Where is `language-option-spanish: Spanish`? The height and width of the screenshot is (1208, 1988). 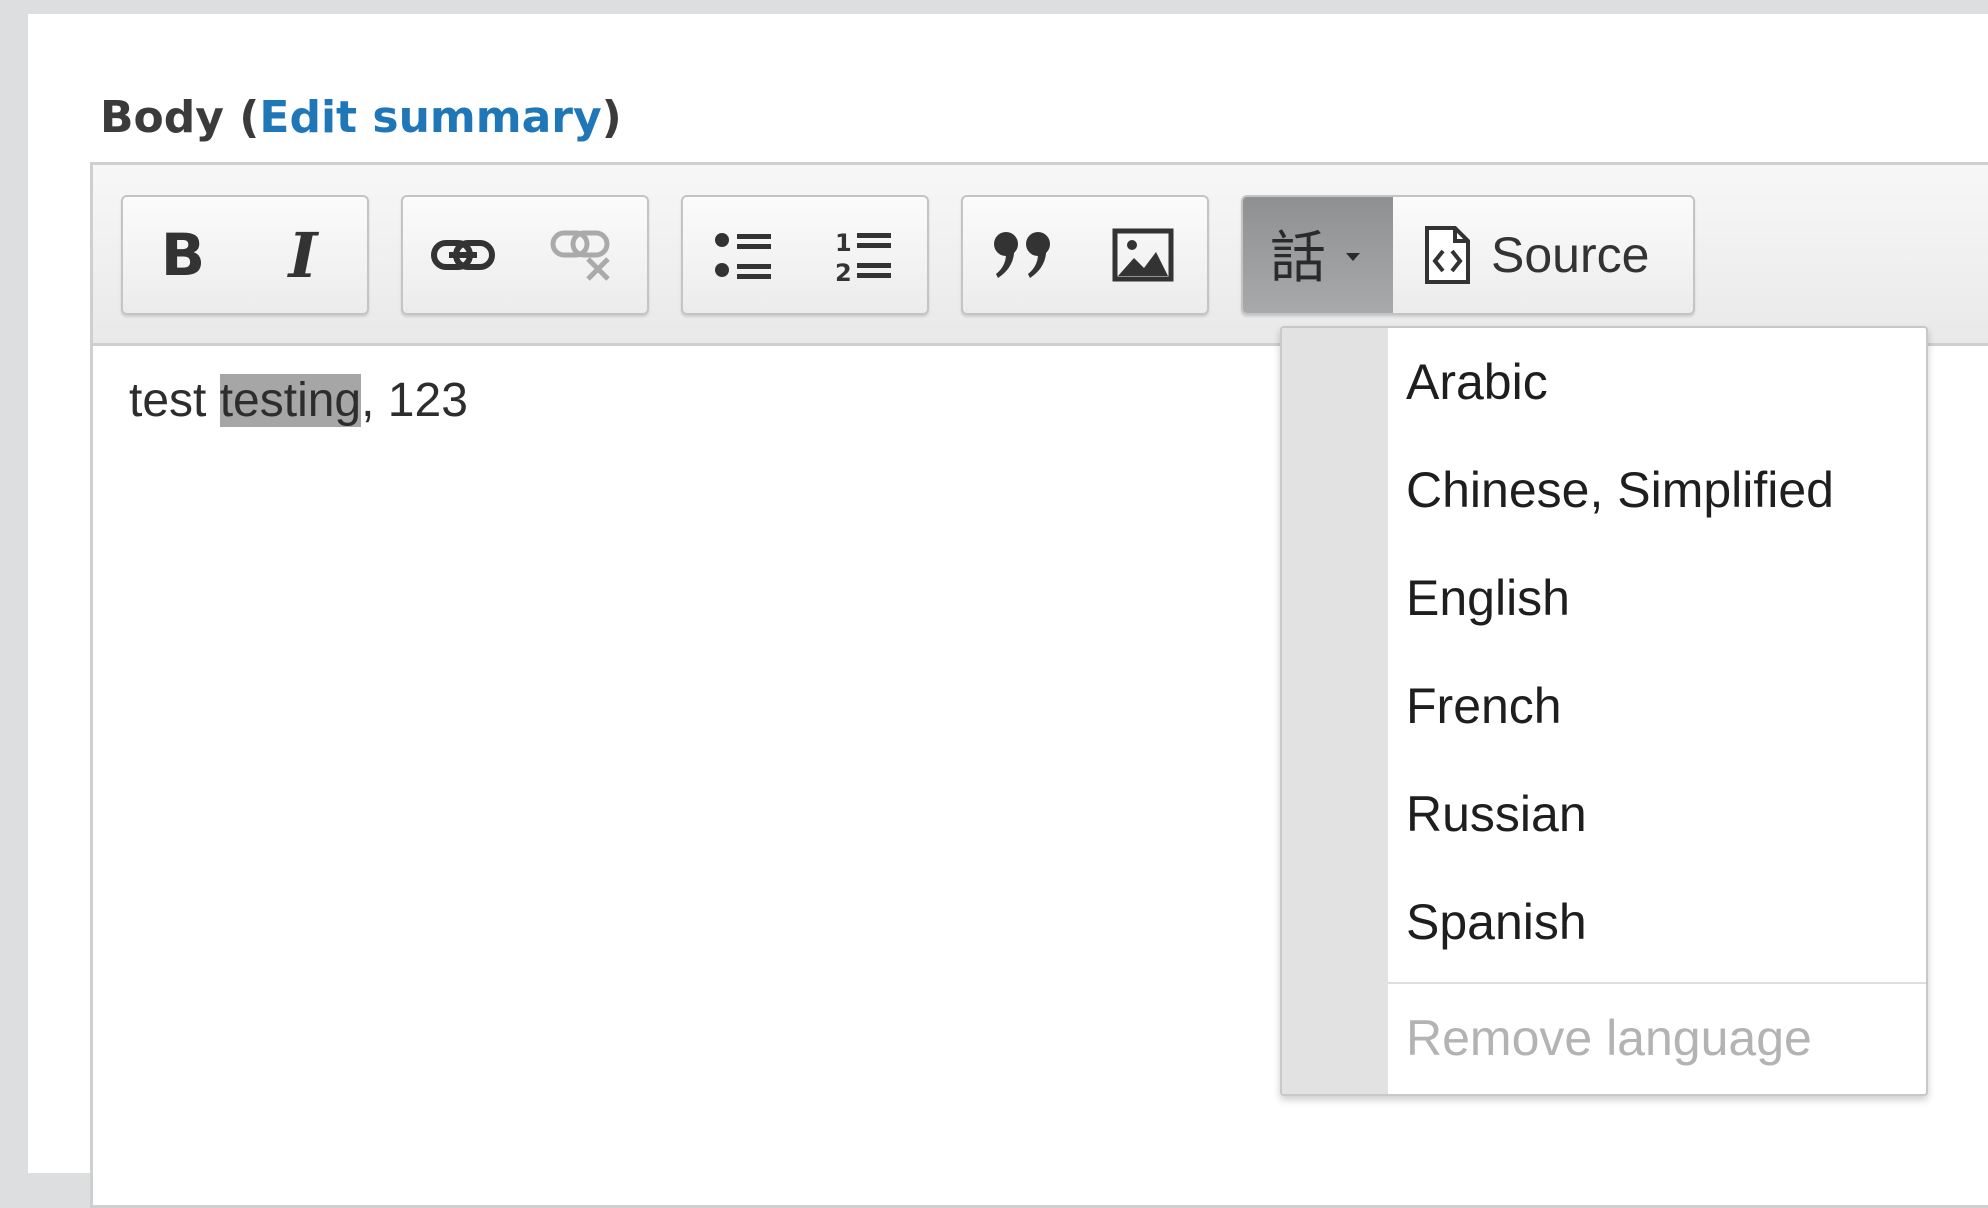
language-option-spanish: Spanish is located at coordinates (1496, 922).